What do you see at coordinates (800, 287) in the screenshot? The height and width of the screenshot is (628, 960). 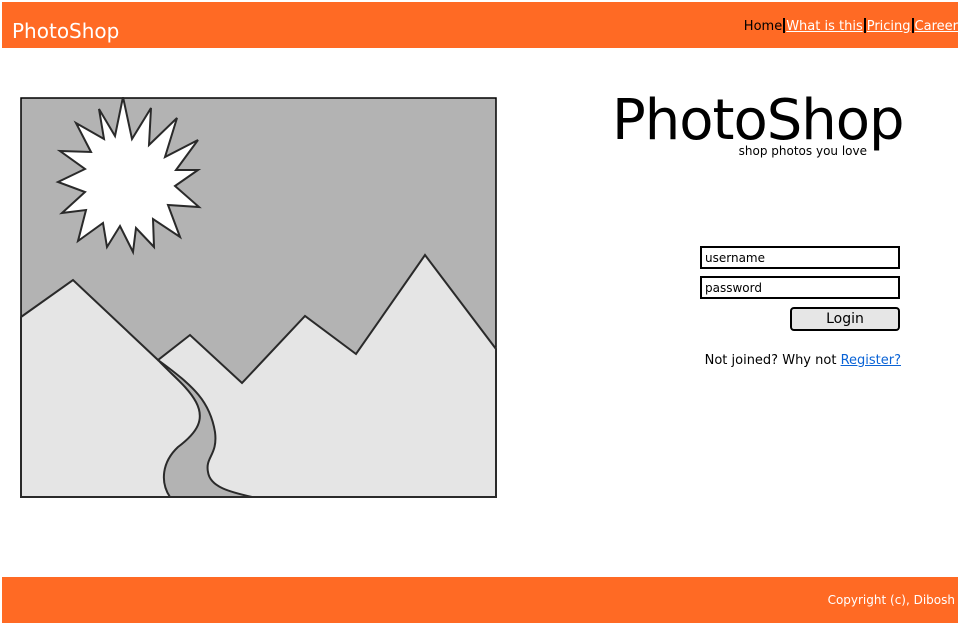 I see `password-input` at bounding box center [800, 287].